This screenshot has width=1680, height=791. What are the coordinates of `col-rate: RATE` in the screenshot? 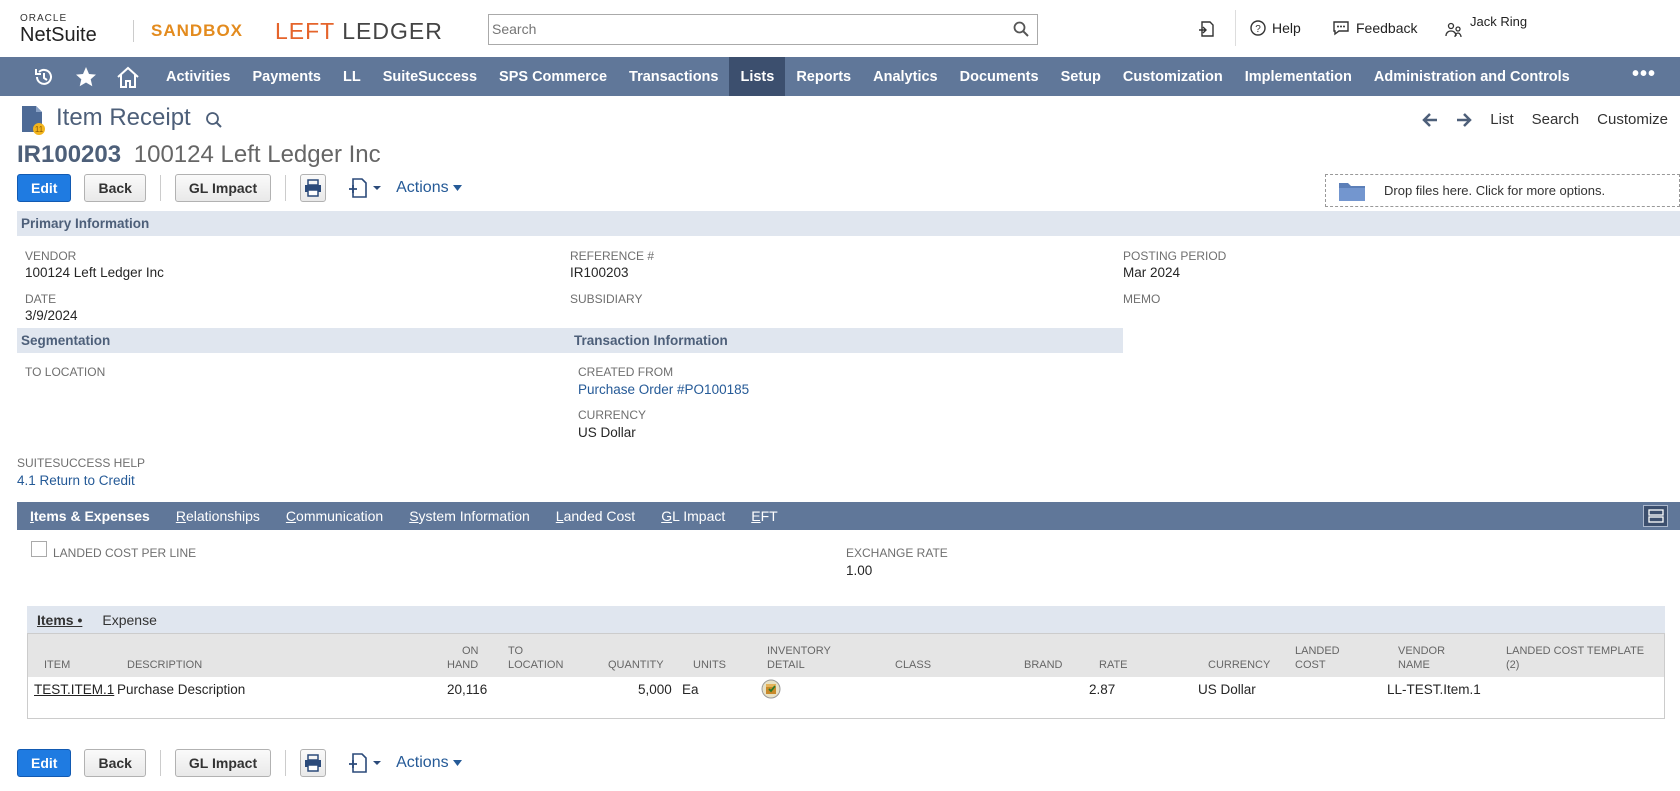 It's located at (1113, 665).